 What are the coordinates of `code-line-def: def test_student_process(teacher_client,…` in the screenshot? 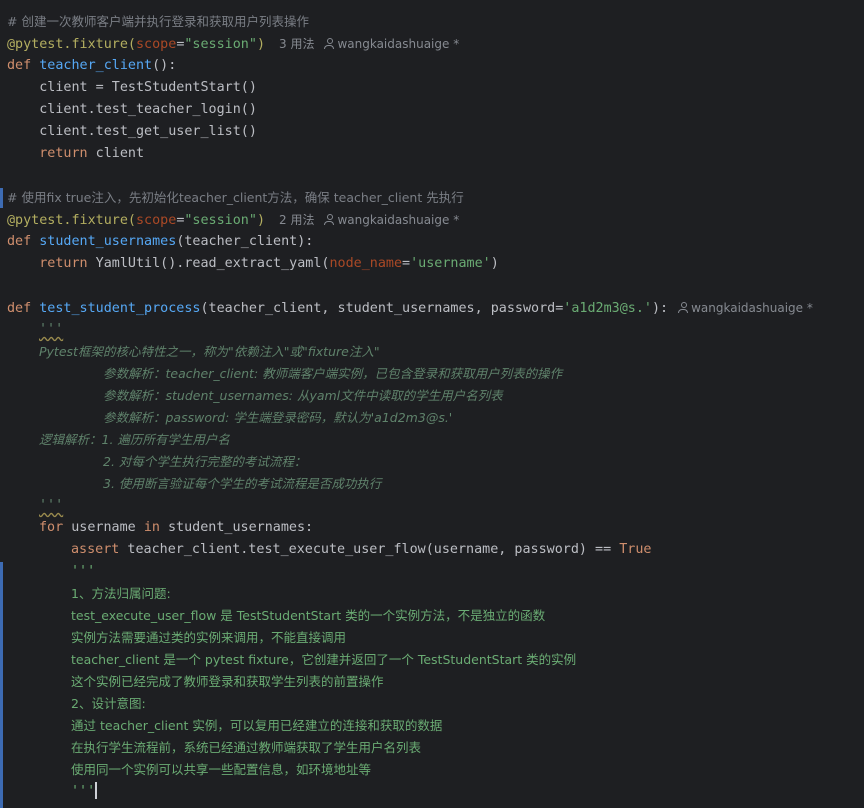 It's located at (410, 308).